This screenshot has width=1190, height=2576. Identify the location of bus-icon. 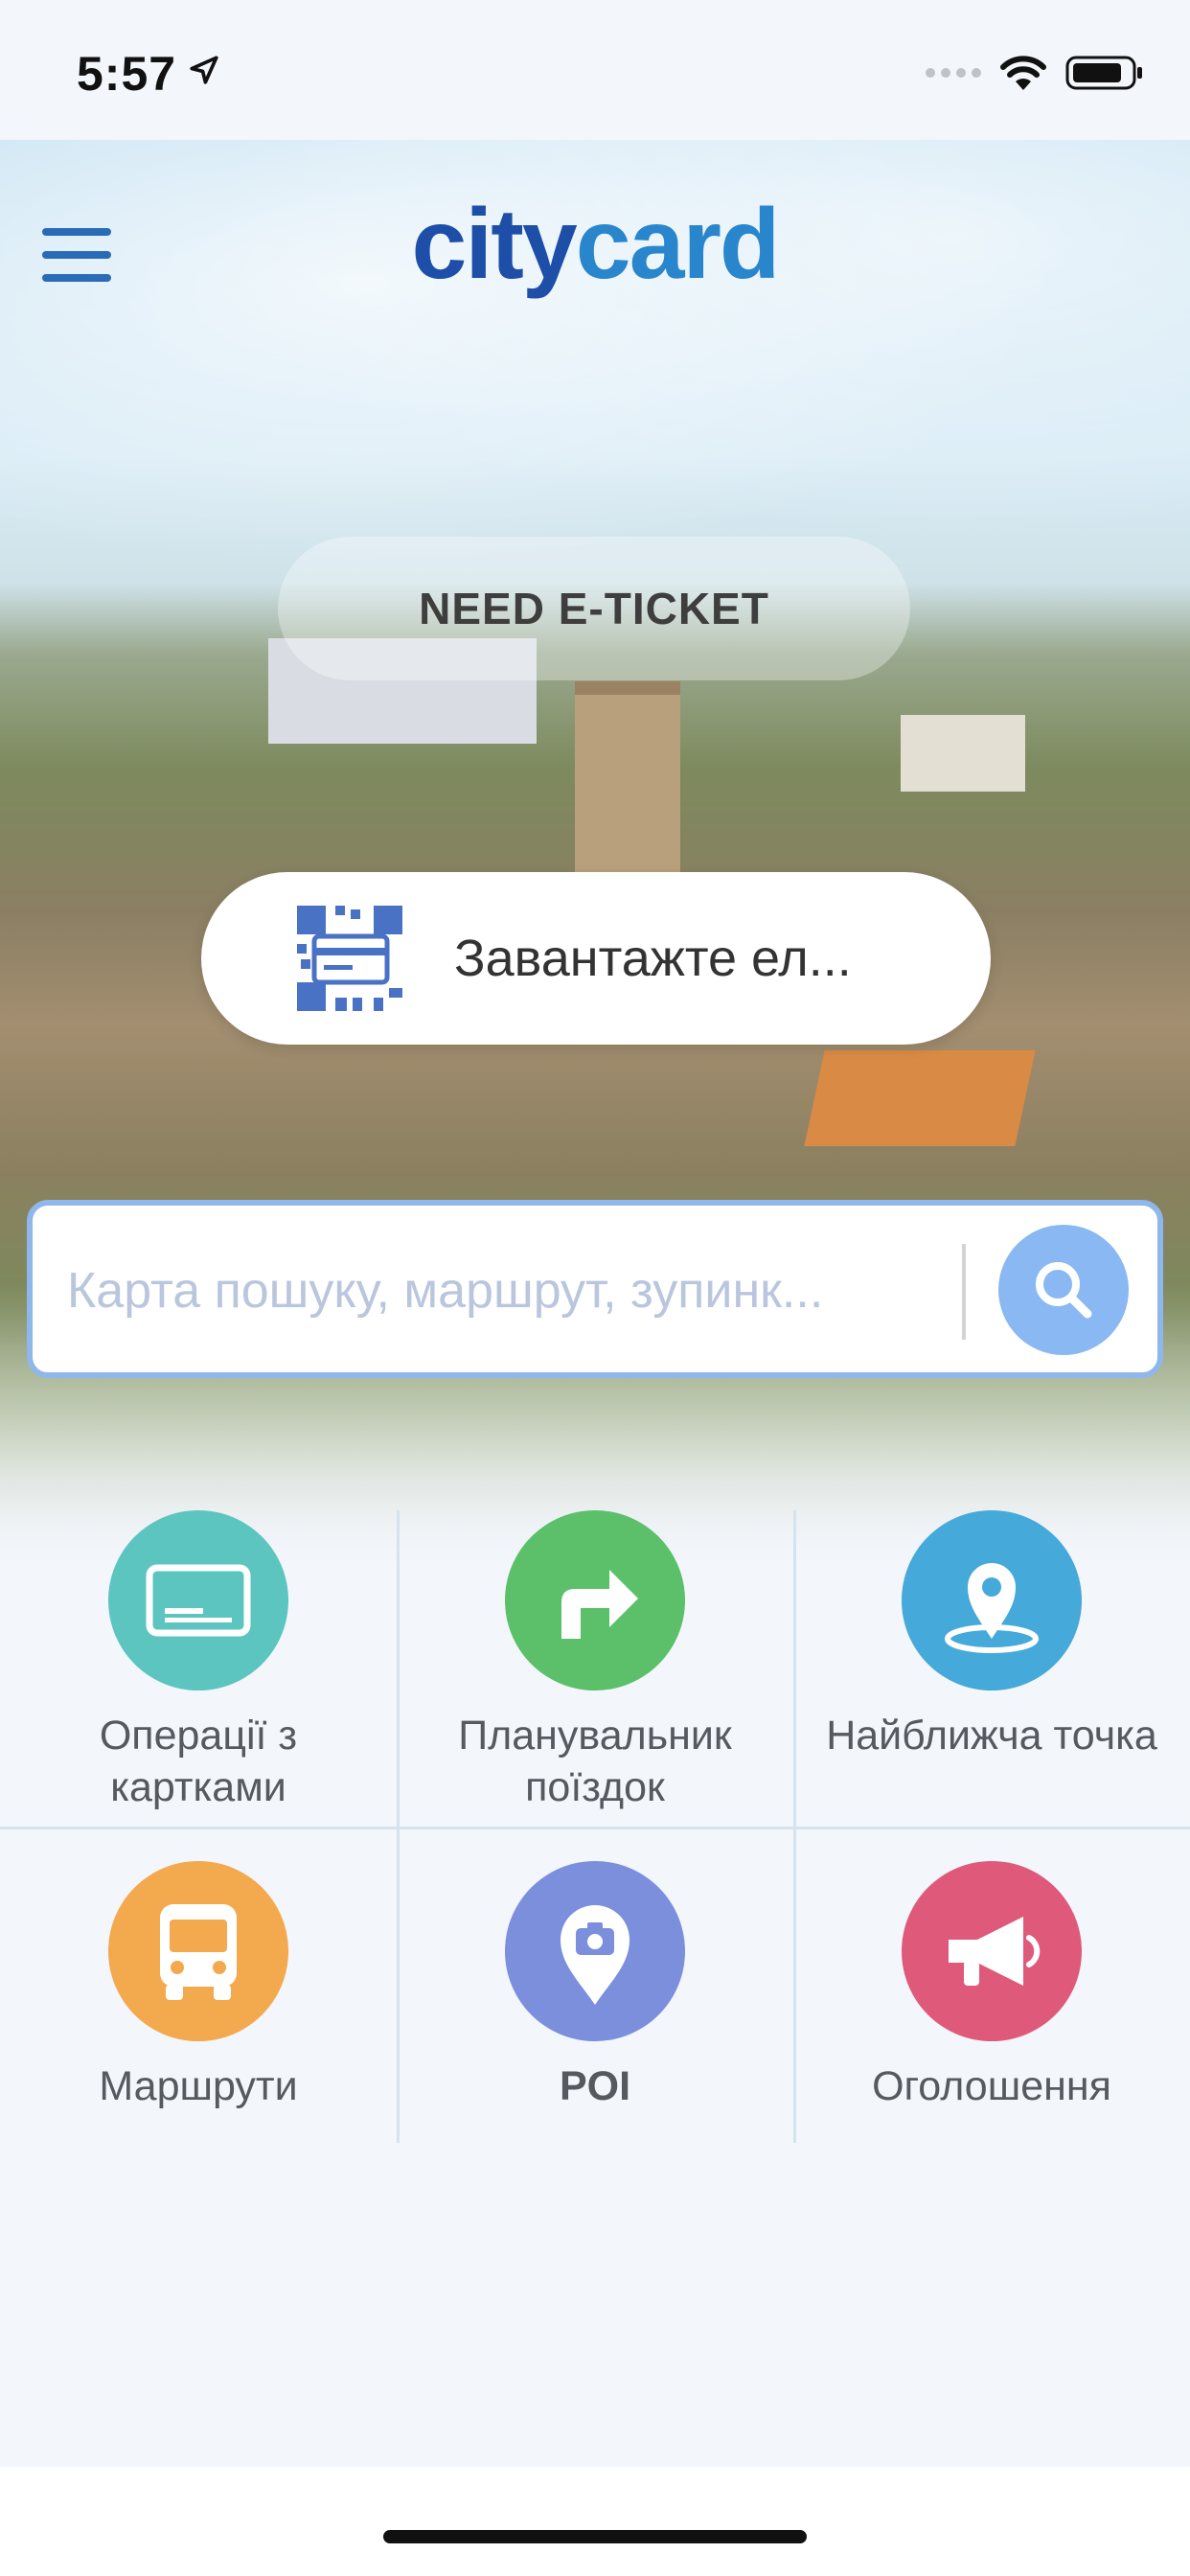
(198, 1951).